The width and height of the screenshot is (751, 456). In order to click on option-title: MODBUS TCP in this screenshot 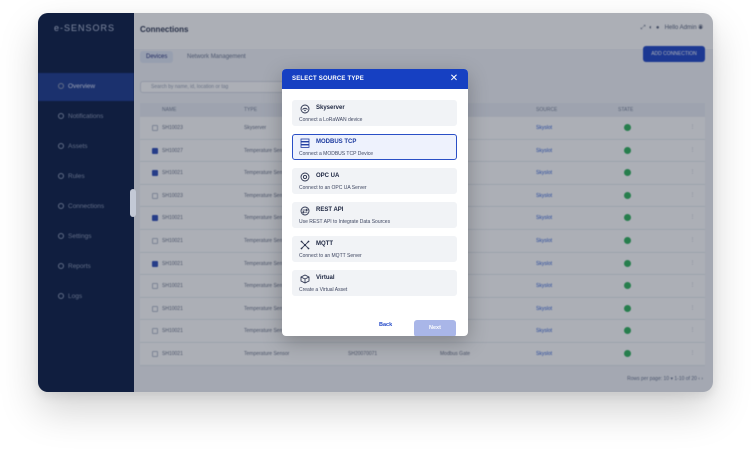, I will do `click(336, 142)`.